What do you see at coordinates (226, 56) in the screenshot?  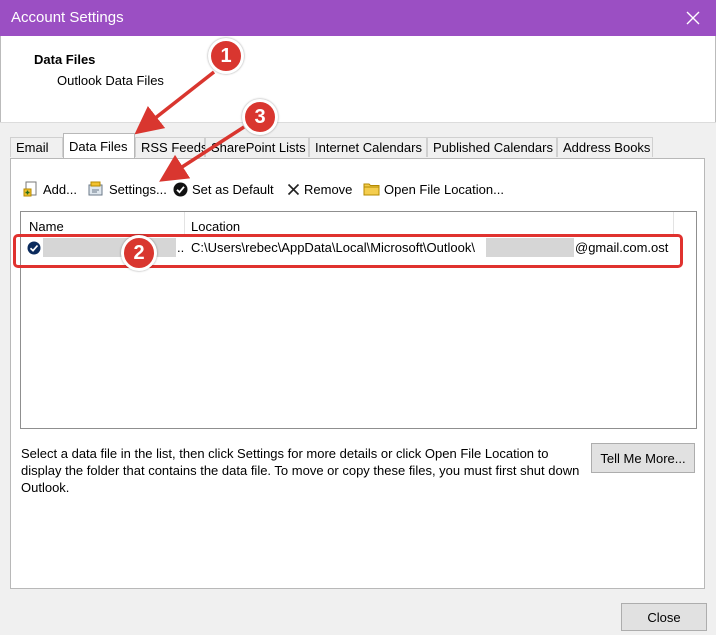 I see `annotation-badge-1: 1` at bounding box center [226, 56].